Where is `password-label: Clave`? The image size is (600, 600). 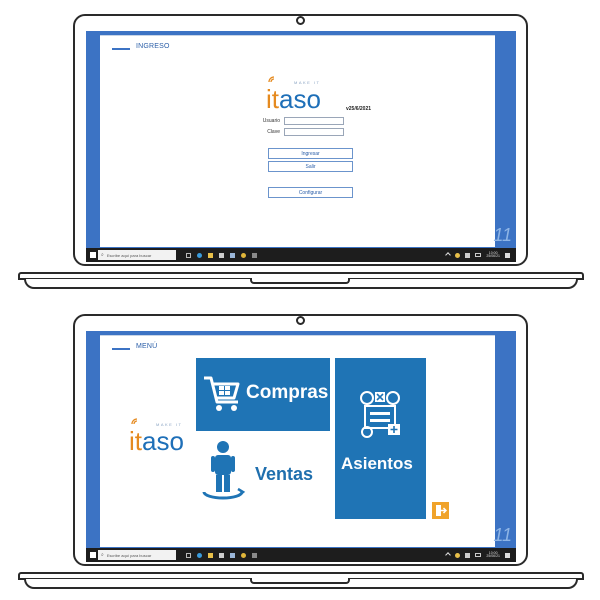 password-label: Clave is located at coordinates (273, 132).